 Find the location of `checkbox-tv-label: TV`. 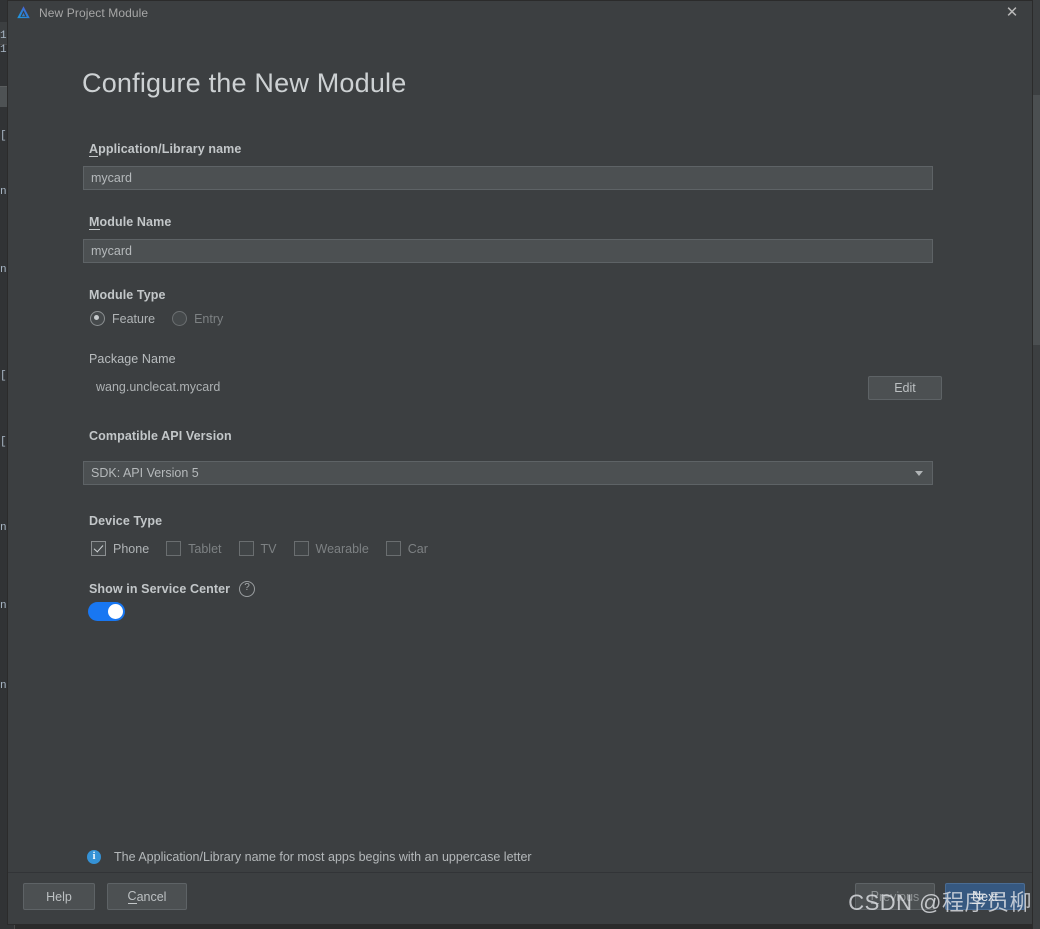

checkbox-tv-label: TV is located at coordinates (268, 548).